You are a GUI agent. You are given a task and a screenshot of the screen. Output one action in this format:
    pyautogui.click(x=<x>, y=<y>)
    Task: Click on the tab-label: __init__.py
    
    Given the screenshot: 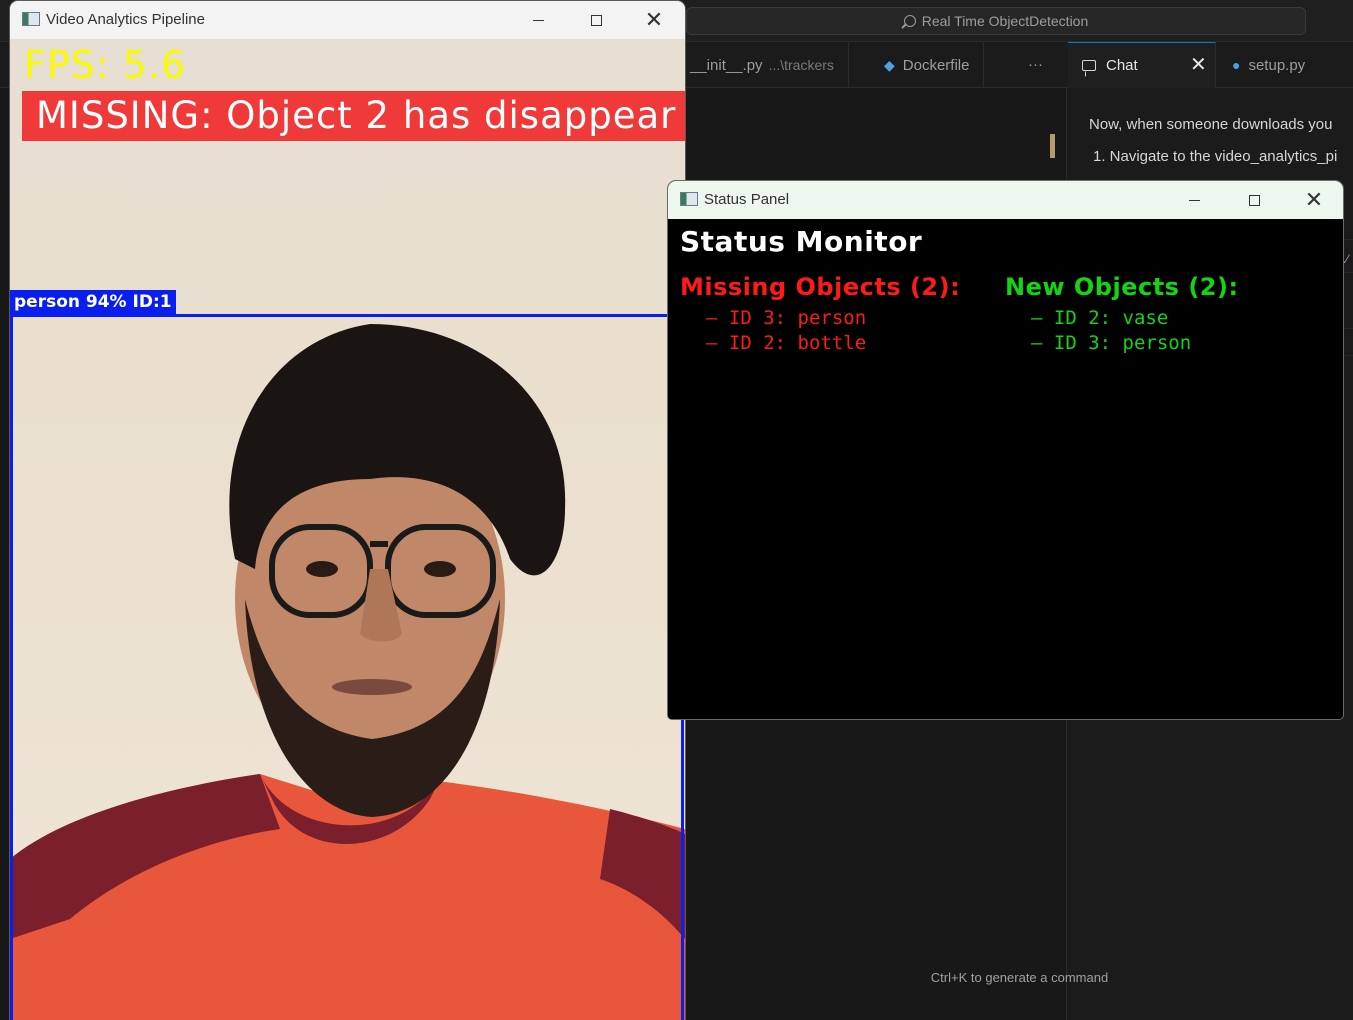 What is the action you would take?
    pyautogui.click(x=726, y=65)
    